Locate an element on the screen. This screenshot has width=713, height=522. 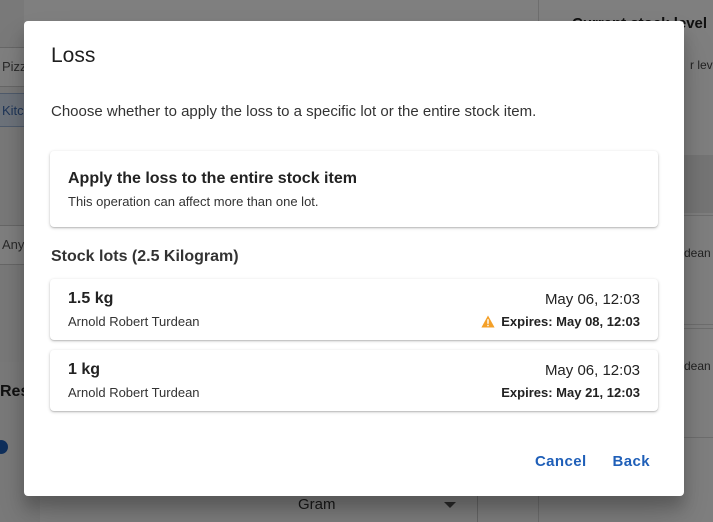
entire-stock-title: Apply the loss to the entire stock item is located at coordinates (212, 178).